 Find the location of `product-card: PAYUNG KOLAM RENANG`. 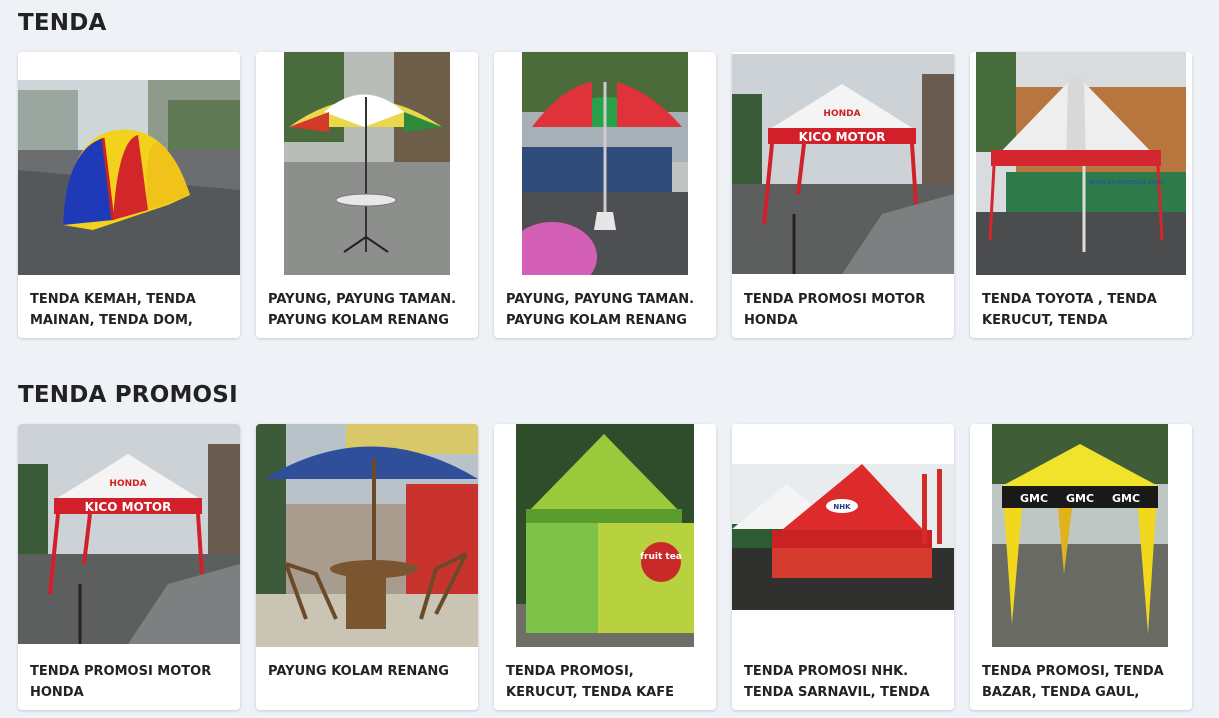

product-card: PAYUNG KOLAM RENANG is located at coordinates (367, 567).